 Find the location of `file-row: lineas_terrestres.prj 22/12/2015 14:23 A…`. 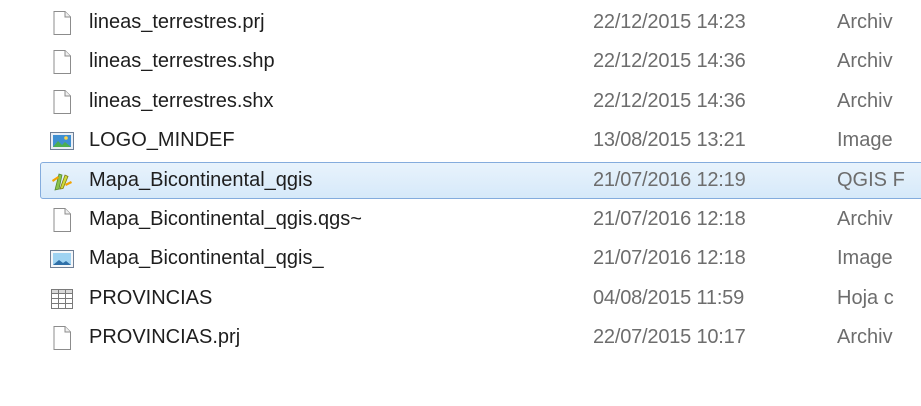

file-row: lineas_terrestres.prj 22/12/2015 14:23 A… is located at coordinates (460, 22).